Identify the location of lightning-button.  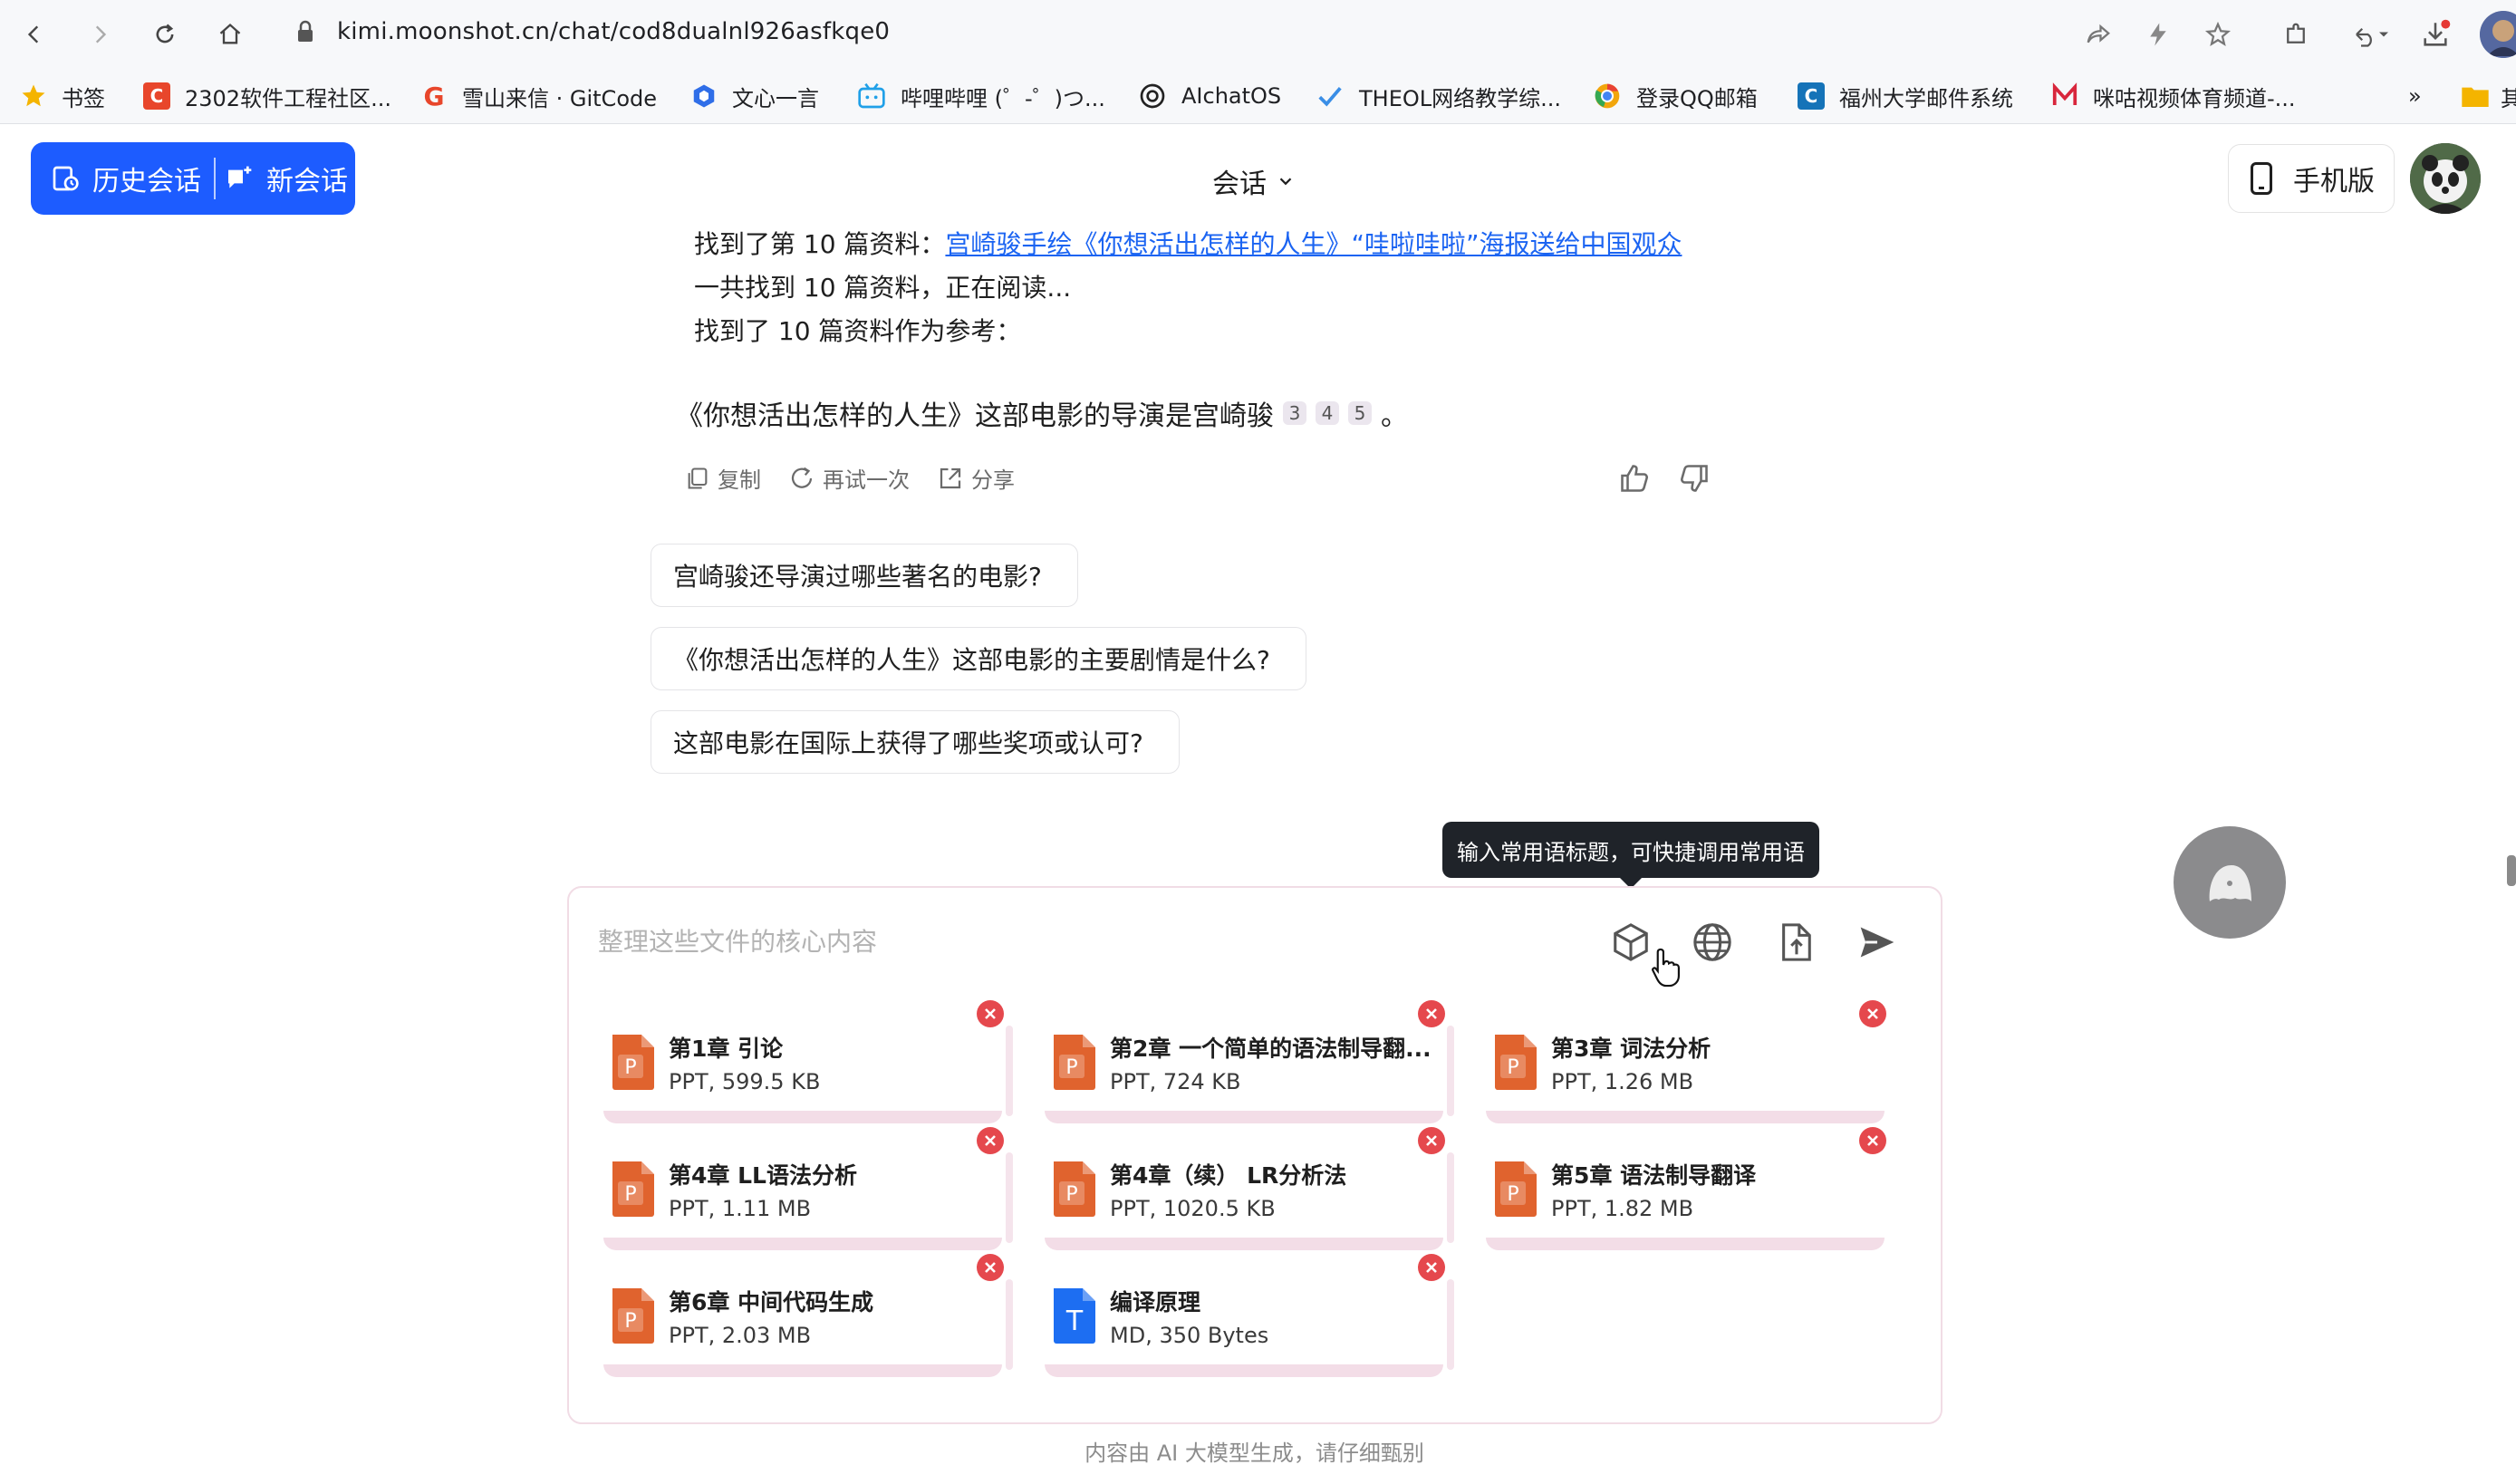
(2158, 34).